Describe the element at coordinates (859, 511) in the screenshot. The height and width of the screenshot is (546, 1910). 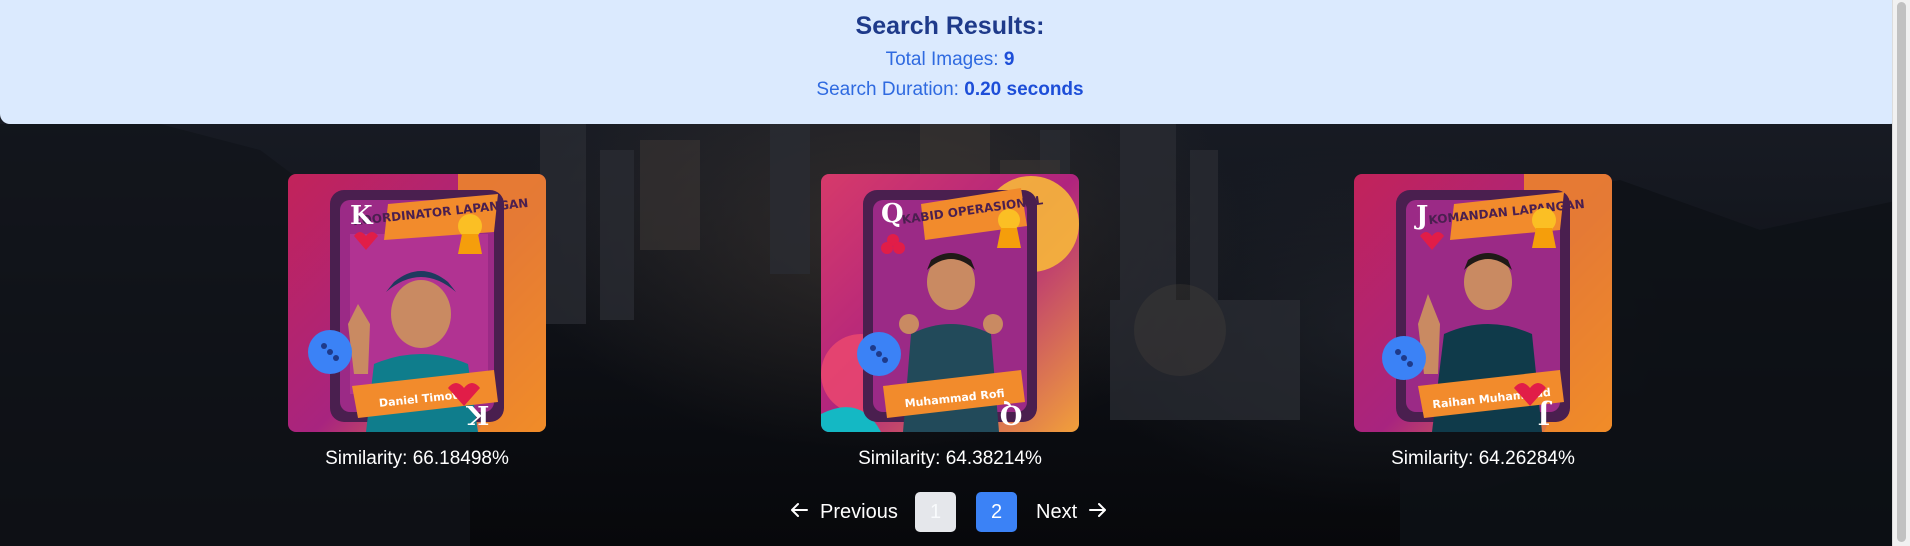
I see `previous-label: Previous` at that location.